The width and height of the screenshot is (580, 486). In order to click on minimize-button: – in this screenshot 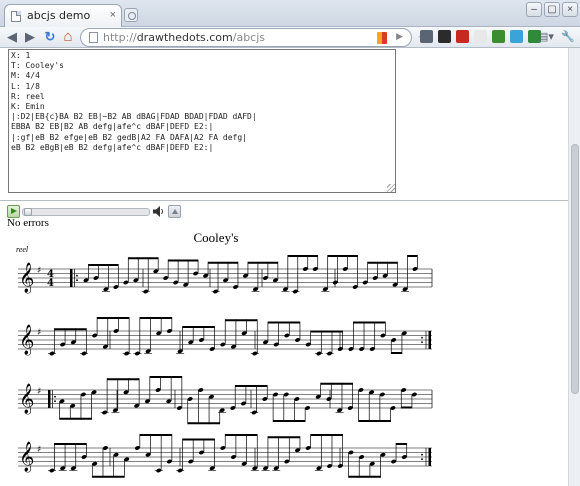, I will do `click(534, 9)`.